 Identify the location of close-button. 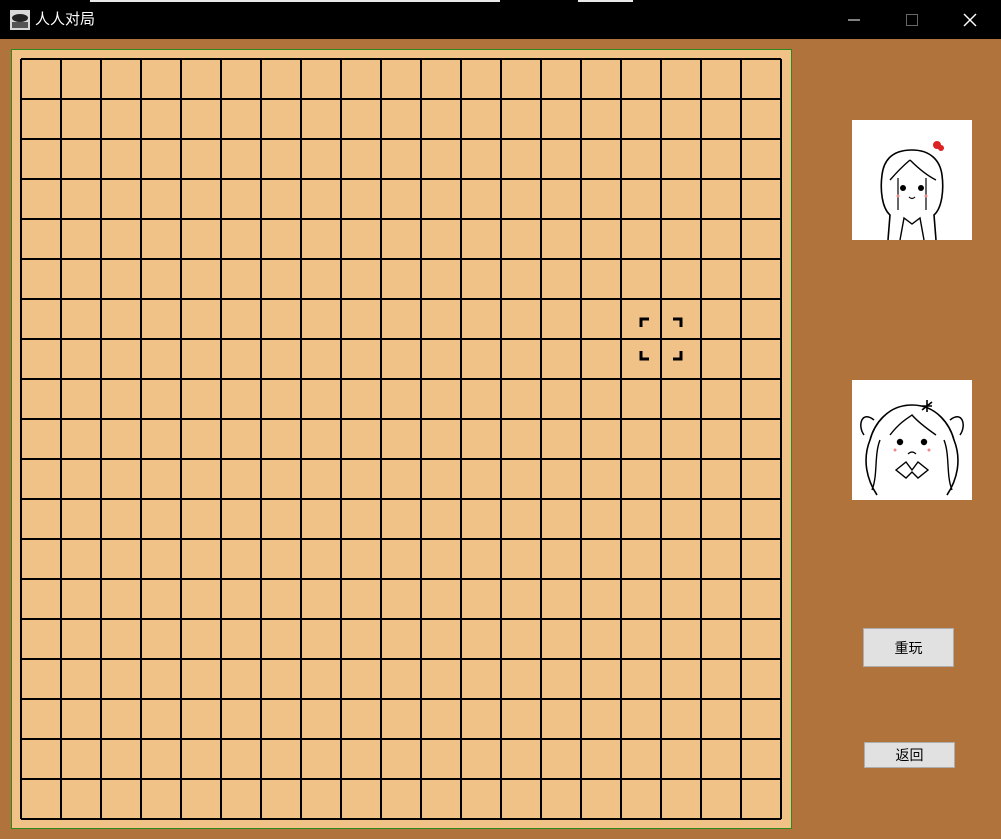
(970, 19).